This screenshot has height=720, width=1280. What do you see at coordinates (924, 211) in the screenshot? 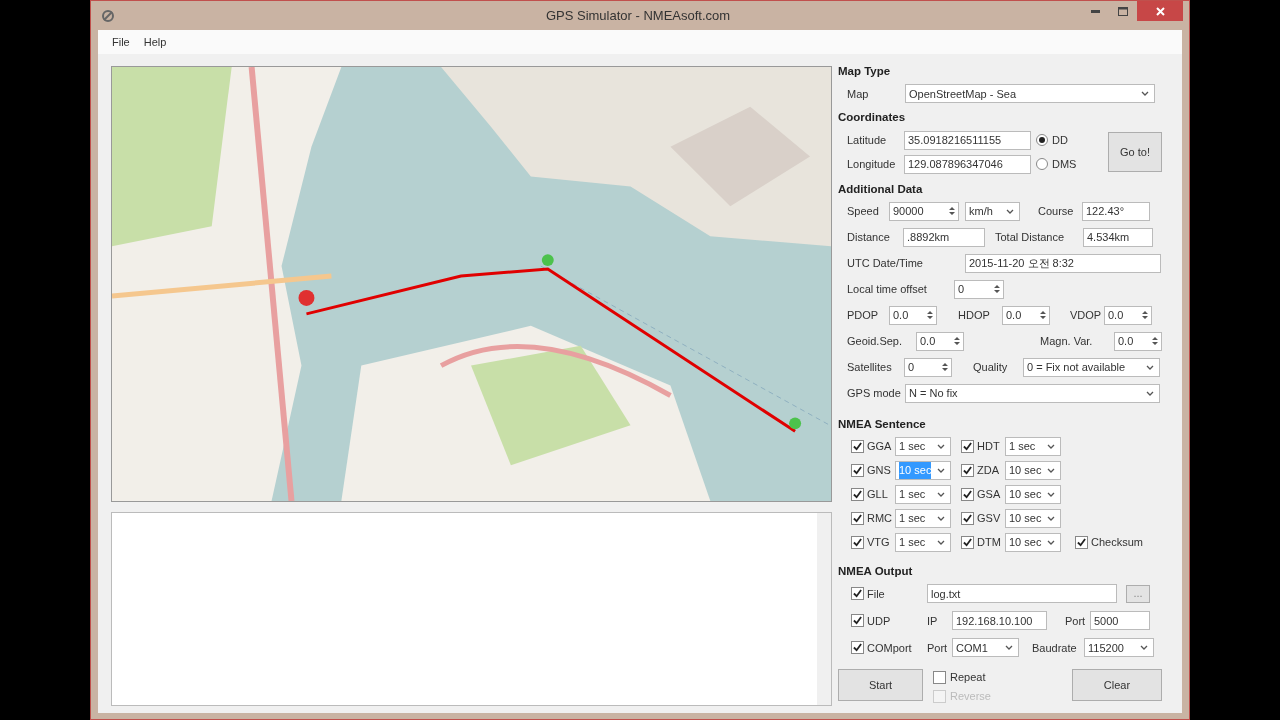
I see `spin-box: 90000` at bounding box center [924, 211].